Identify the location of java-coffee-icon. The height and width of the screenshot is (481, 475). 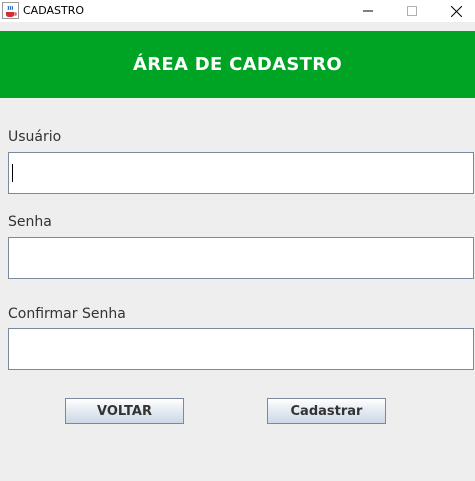
(10, 10).